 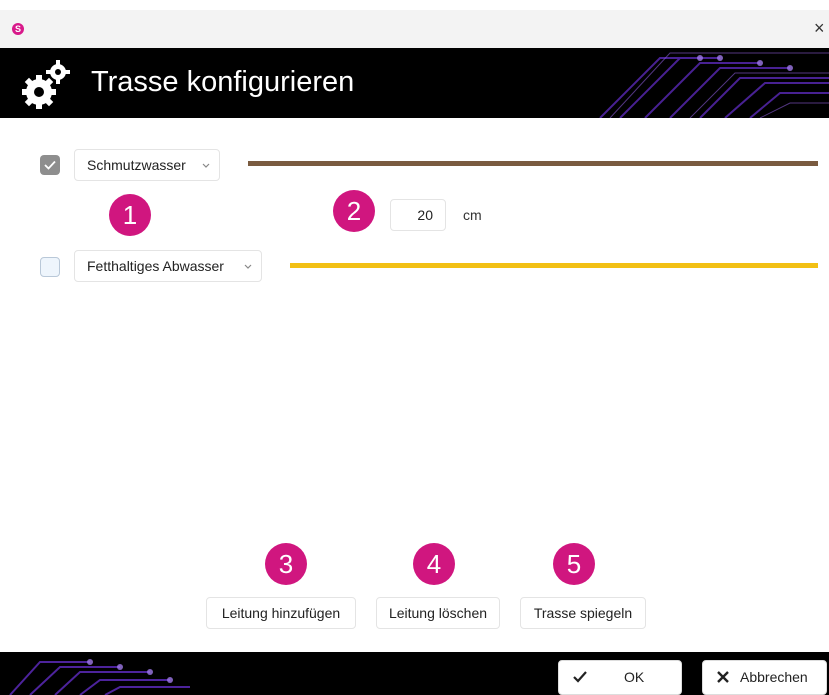 I want to click on close-icon, so click(x=723, y=677).